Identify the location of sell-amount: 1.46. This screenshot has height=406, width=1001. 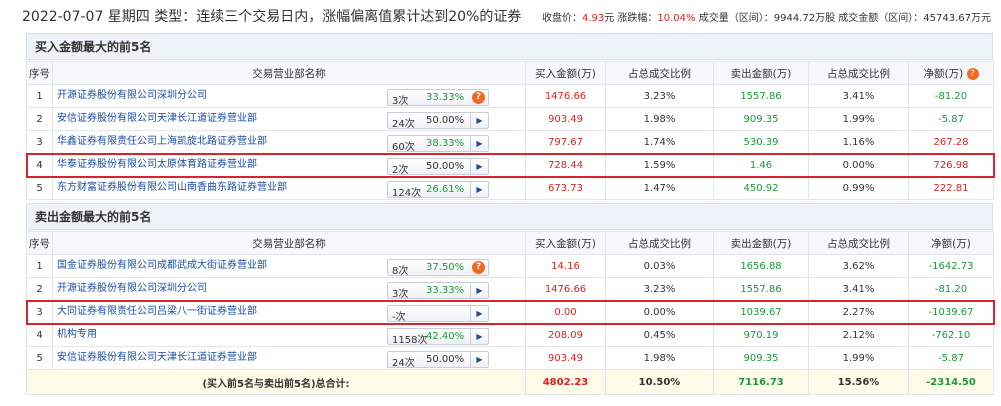
(761, 165).